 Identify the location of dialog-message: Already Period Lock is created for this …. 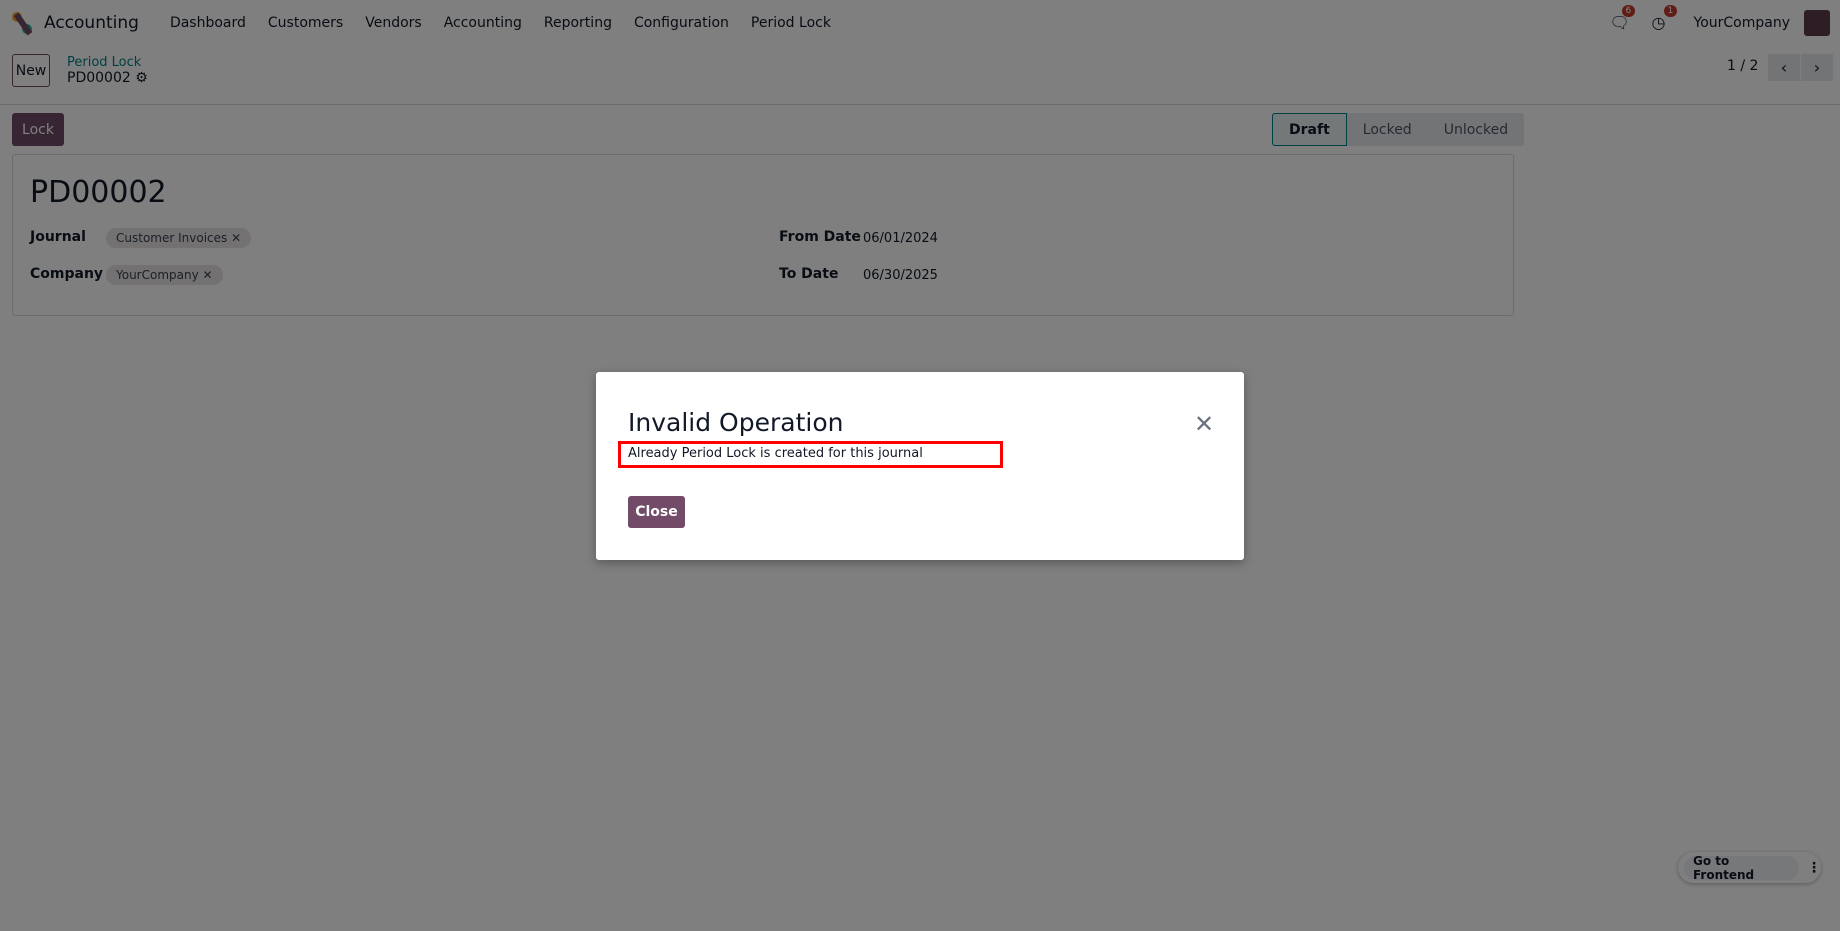
(810, 454).